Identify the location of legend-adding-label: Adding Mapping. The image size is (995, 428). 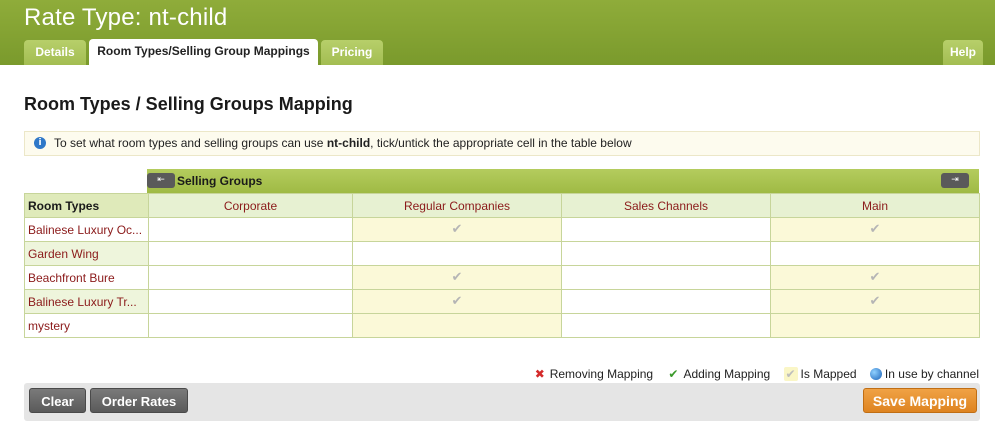
(727, 374).